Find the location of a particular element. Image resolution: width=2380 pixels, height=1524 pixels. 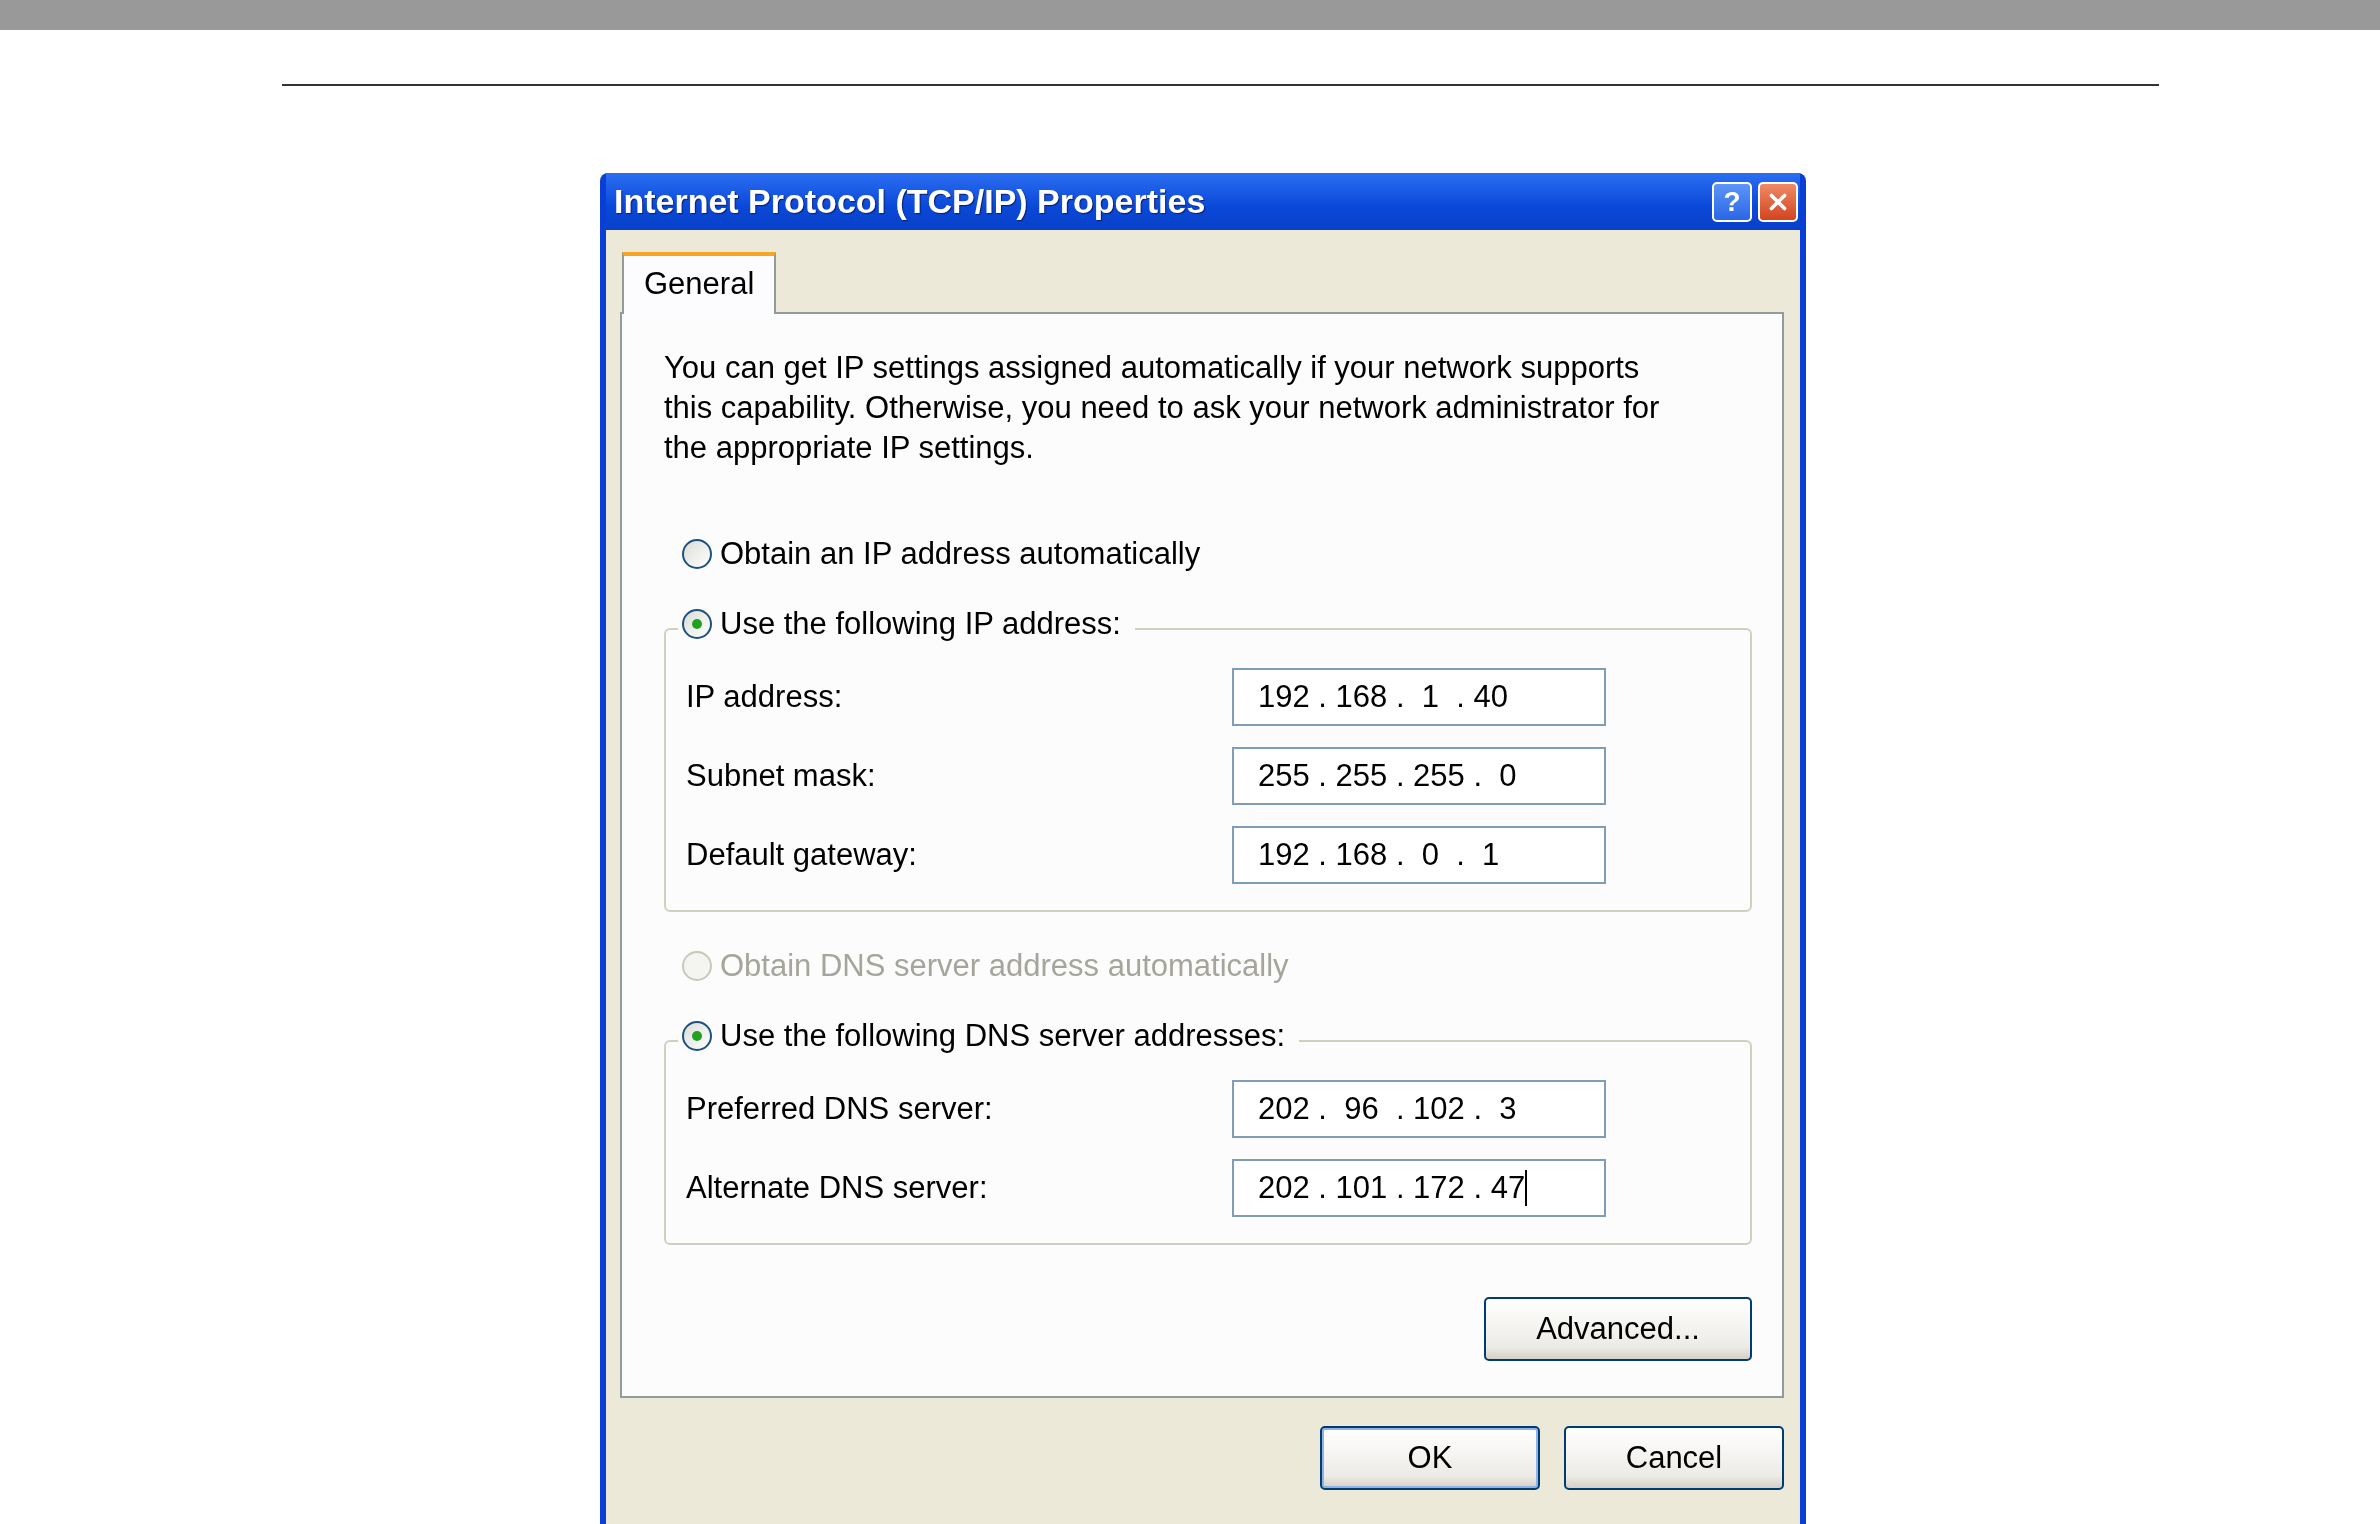

radio-label: Obtain an IP address automatically is located at coordinates (960, 554).